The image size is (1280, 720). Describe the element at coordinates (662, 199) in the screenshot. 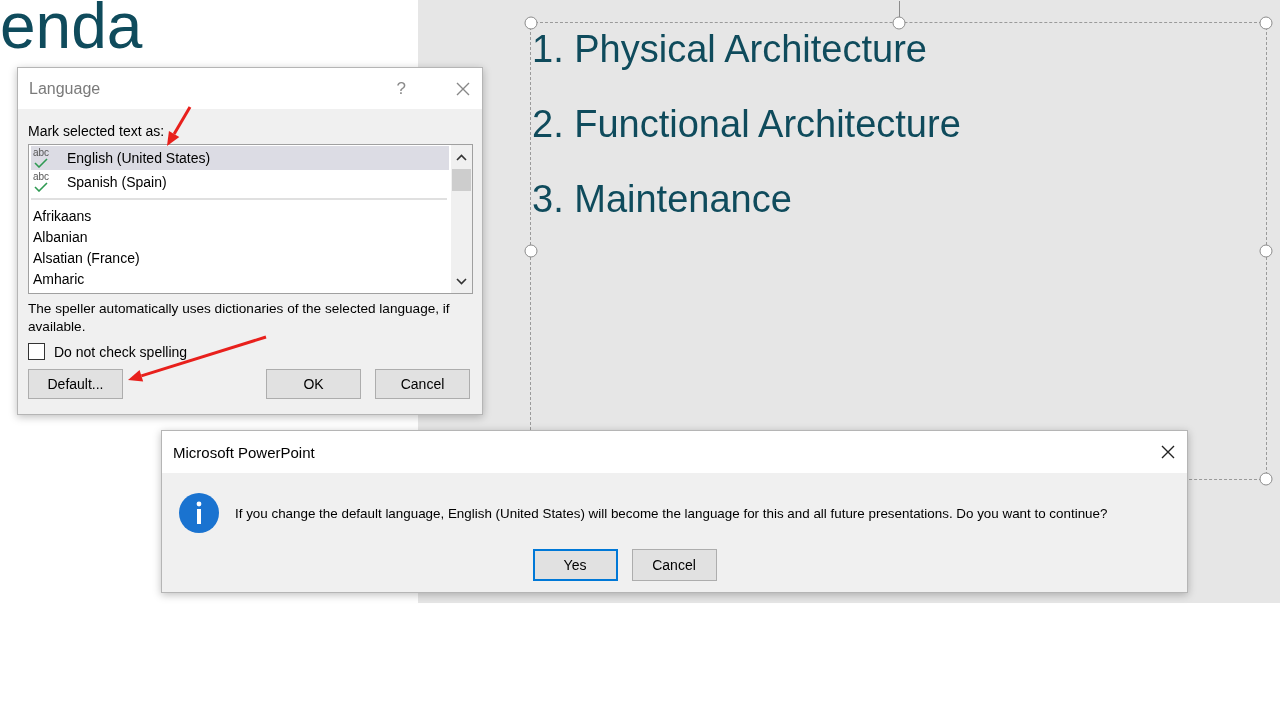

I see `agenda-item: 3. Maintenance` at that location.